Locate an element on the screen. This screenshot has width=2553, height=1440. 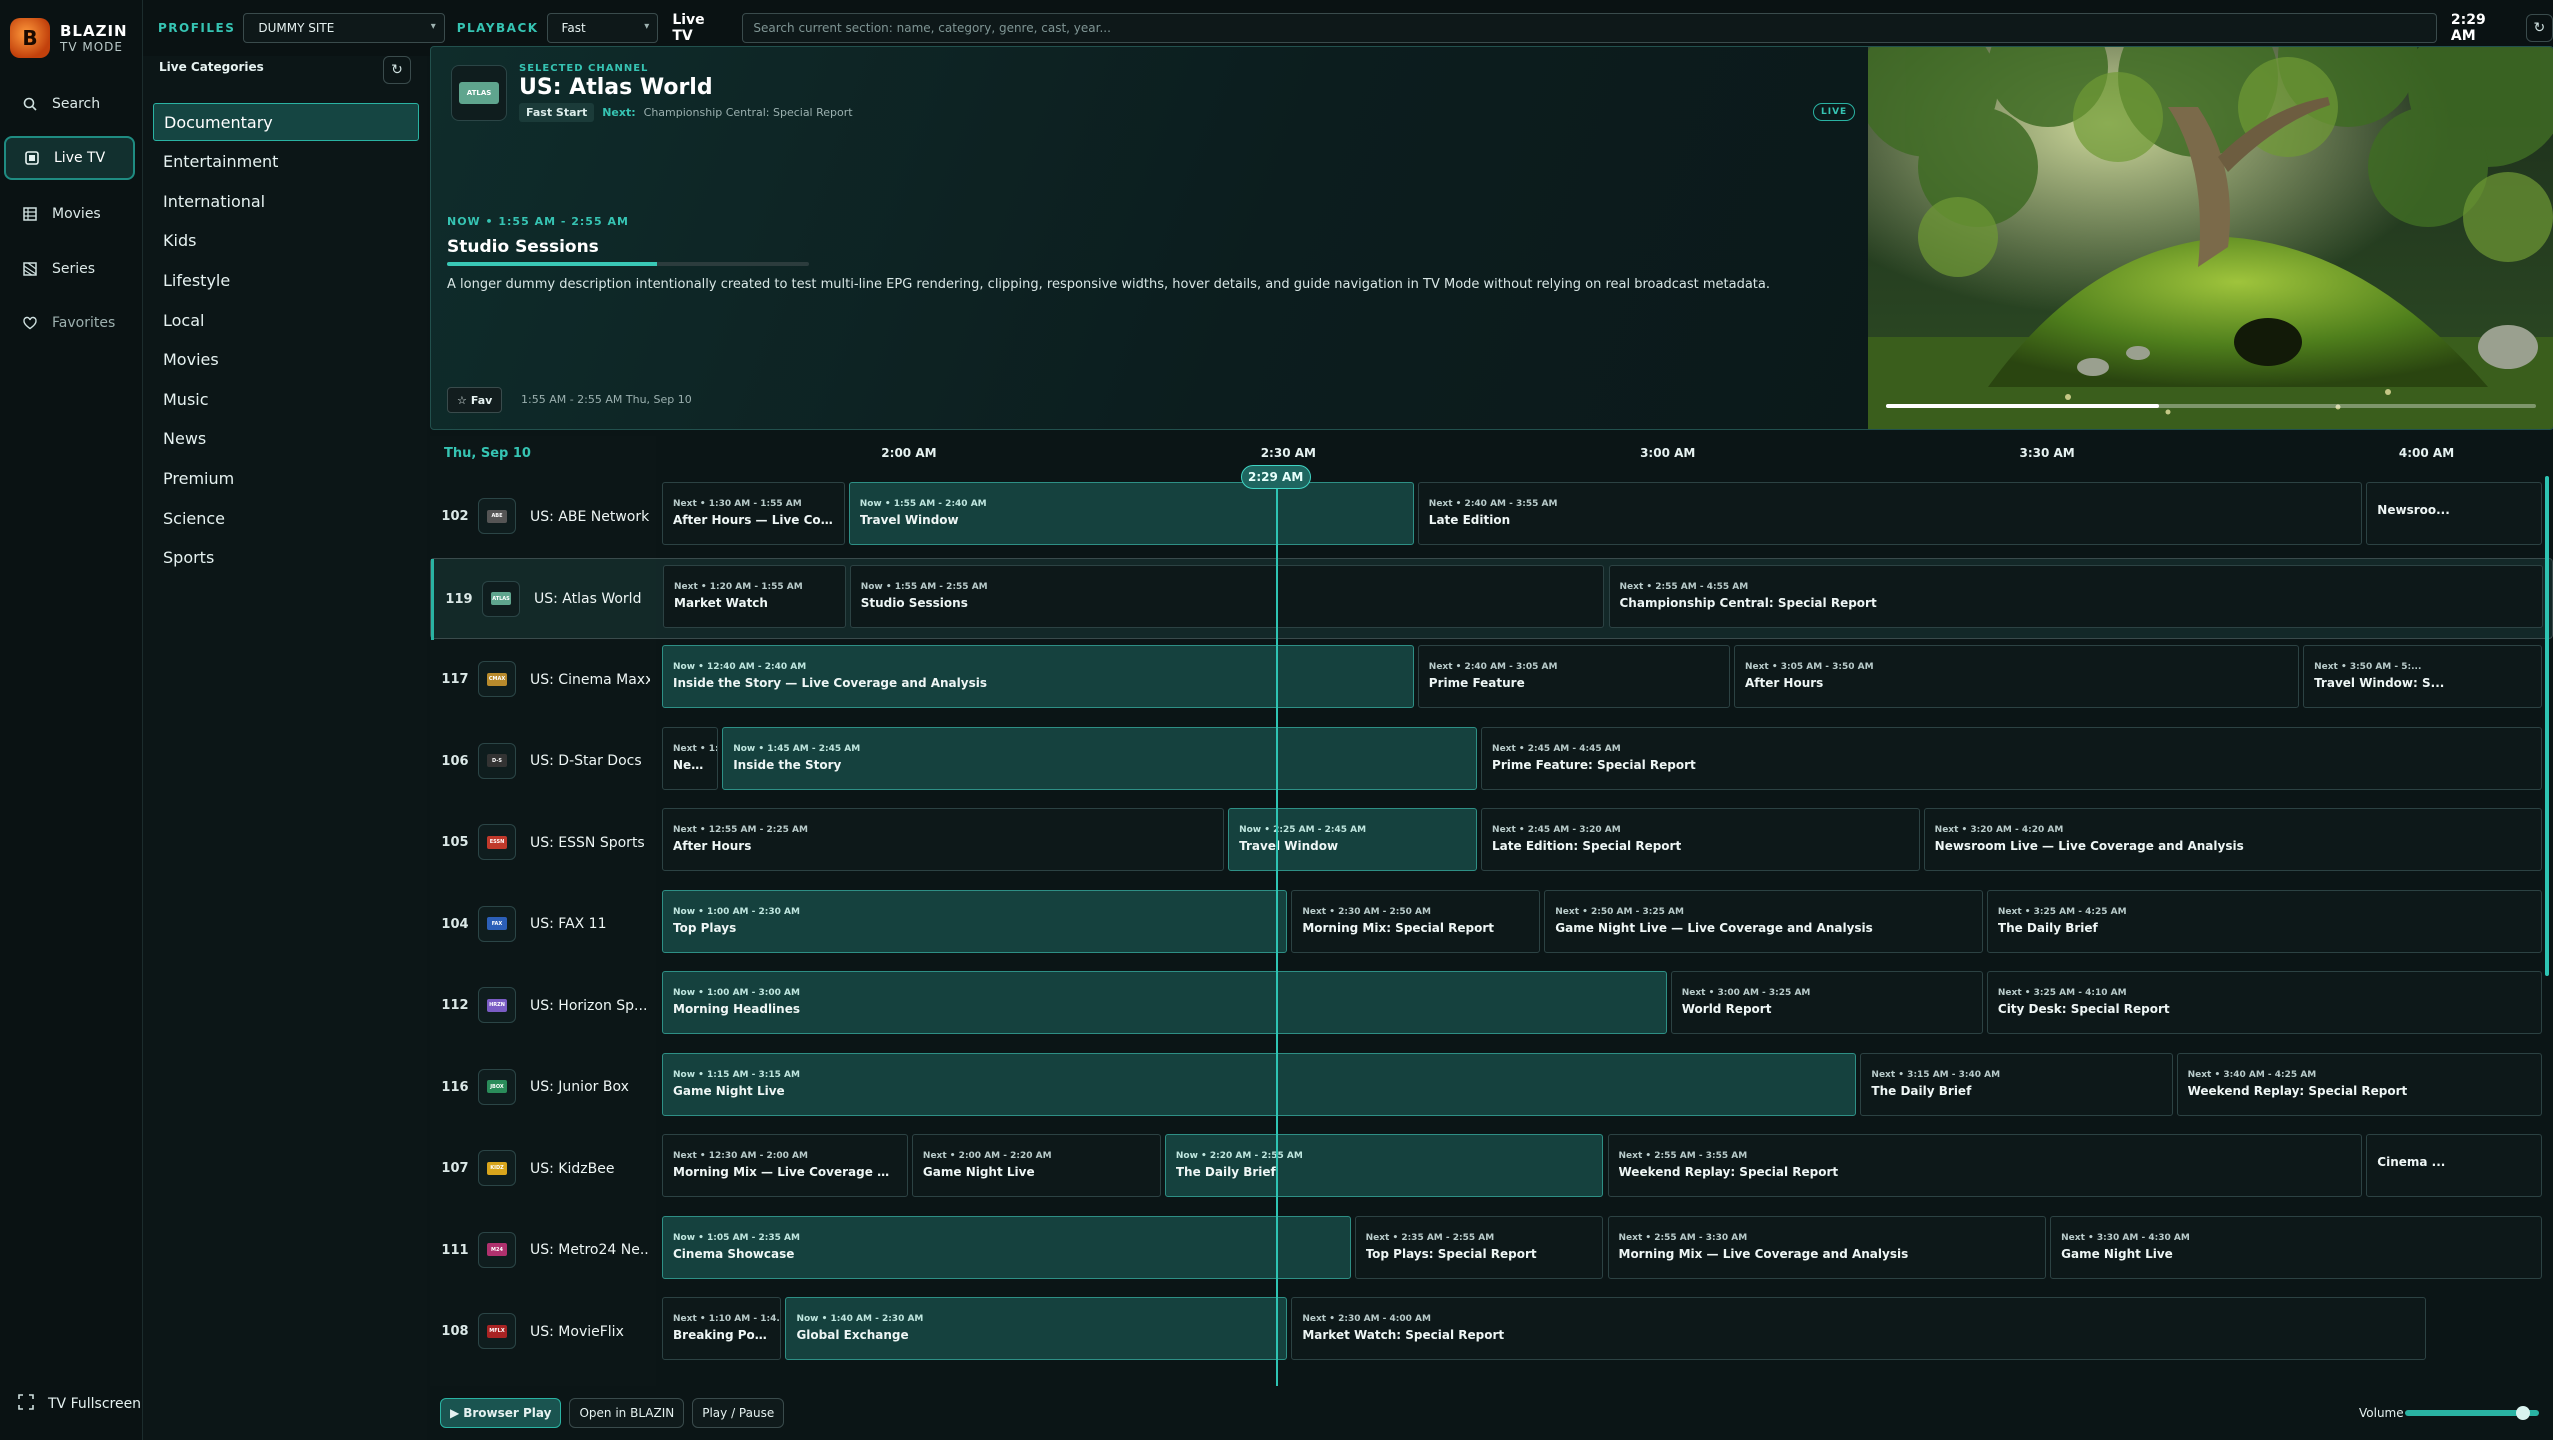
program-cell: Now • 1:55 AM - 2:55 AM Studio Sessions is located at coordinates (1227, 596).